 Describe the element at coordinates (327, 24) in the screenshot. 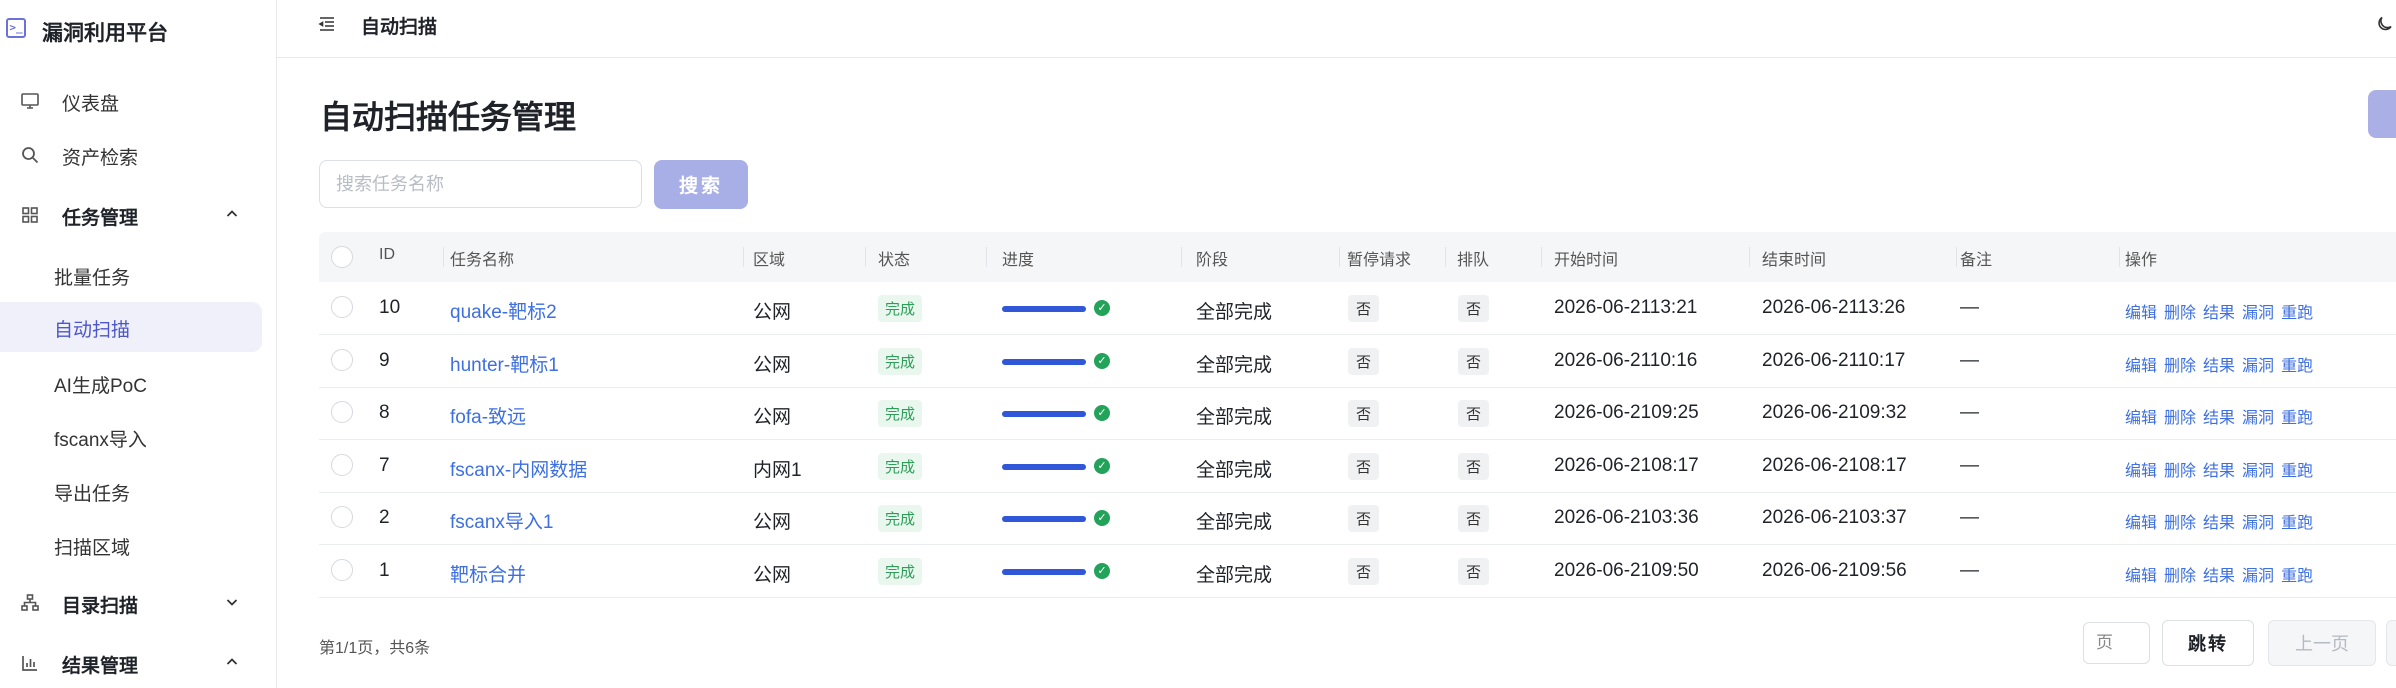

I see `menu-fold-icon` at that location.